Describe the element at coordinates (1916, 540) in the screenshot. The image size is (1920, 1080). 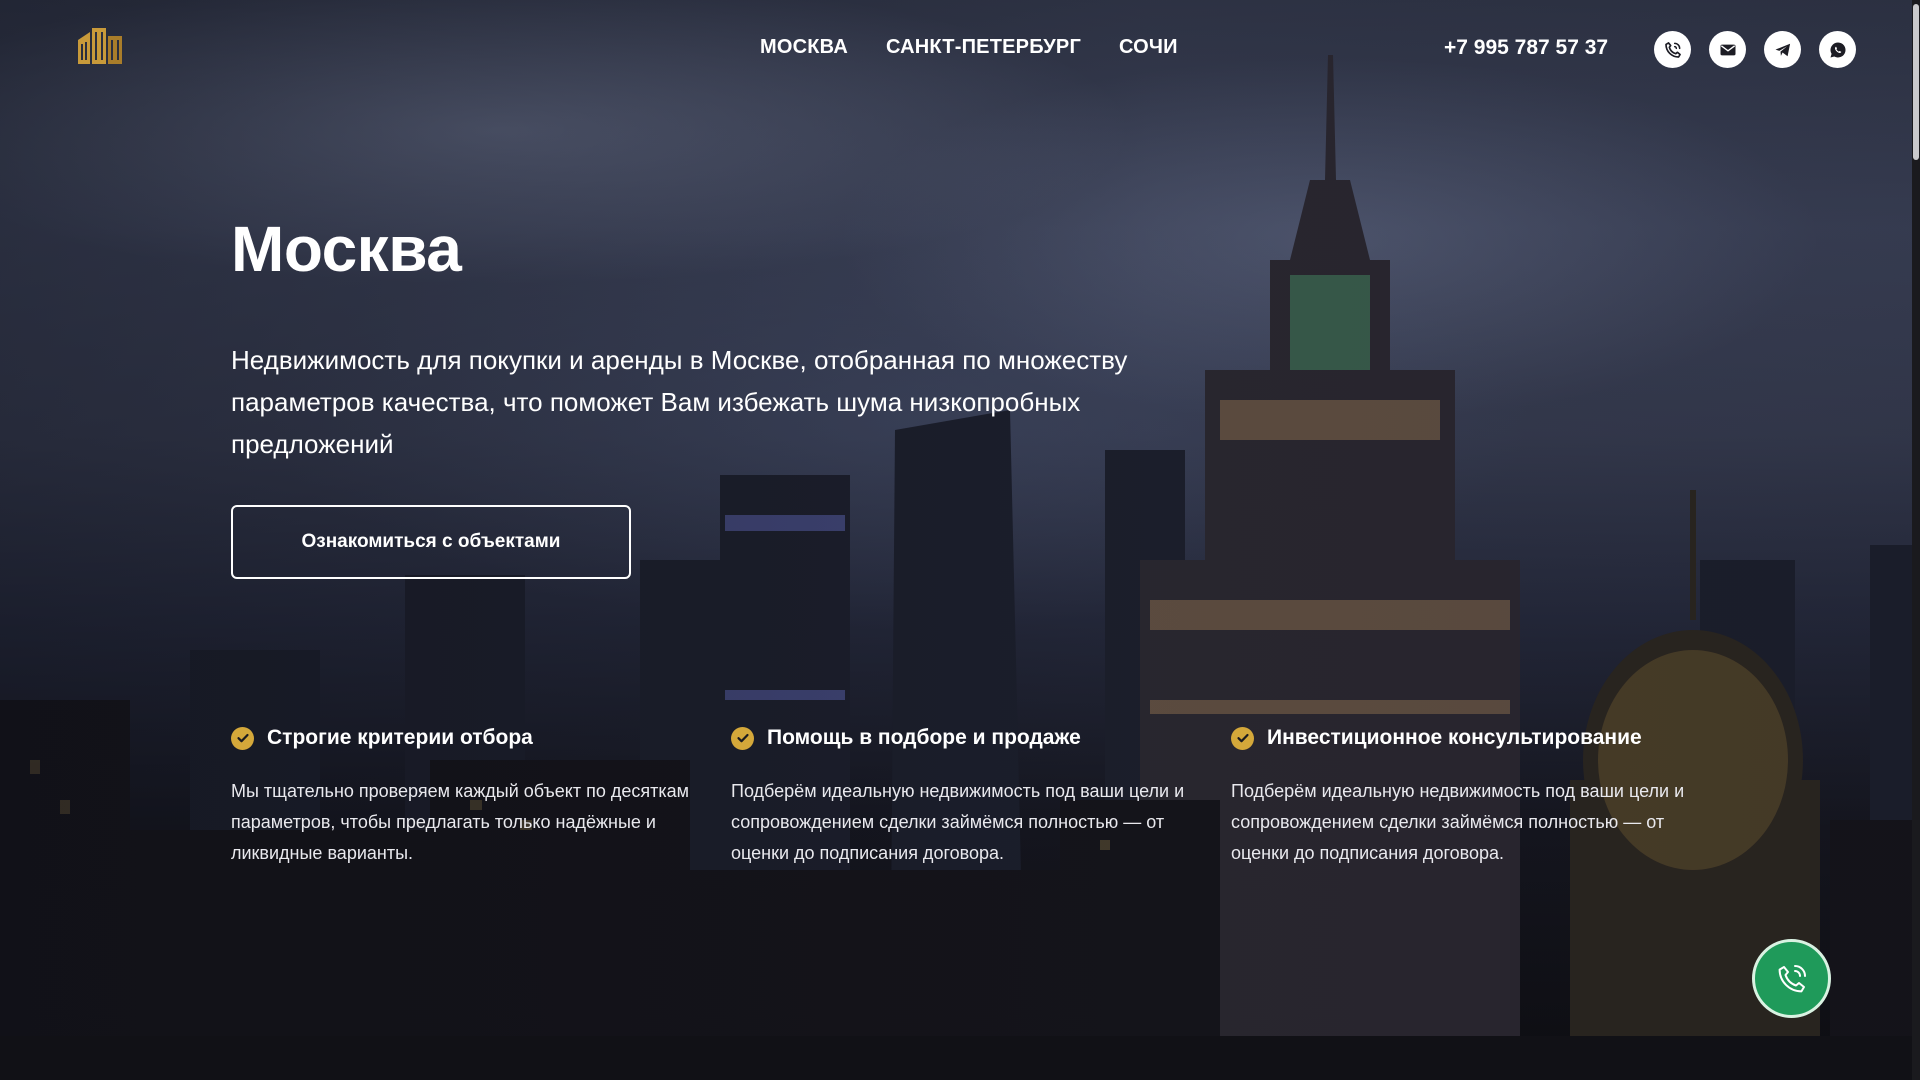
I see `page-scrollbar` at that location.